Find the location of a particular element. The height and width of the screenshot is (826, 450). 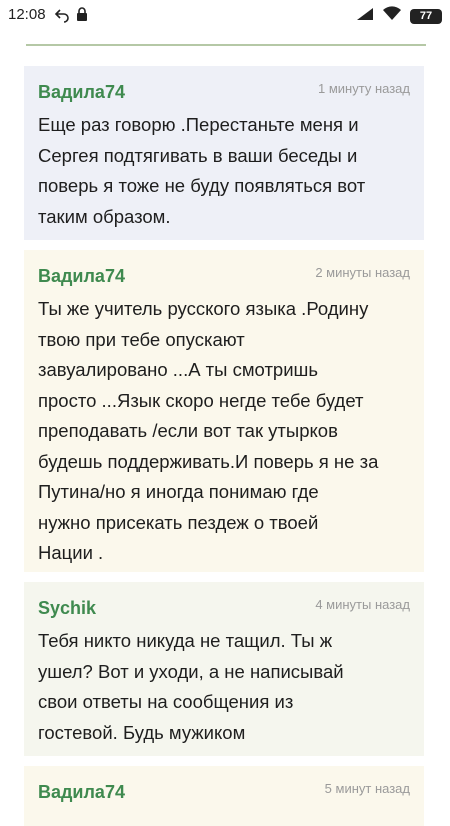

comment-line: Нации . is located at coordinates (71, 552).